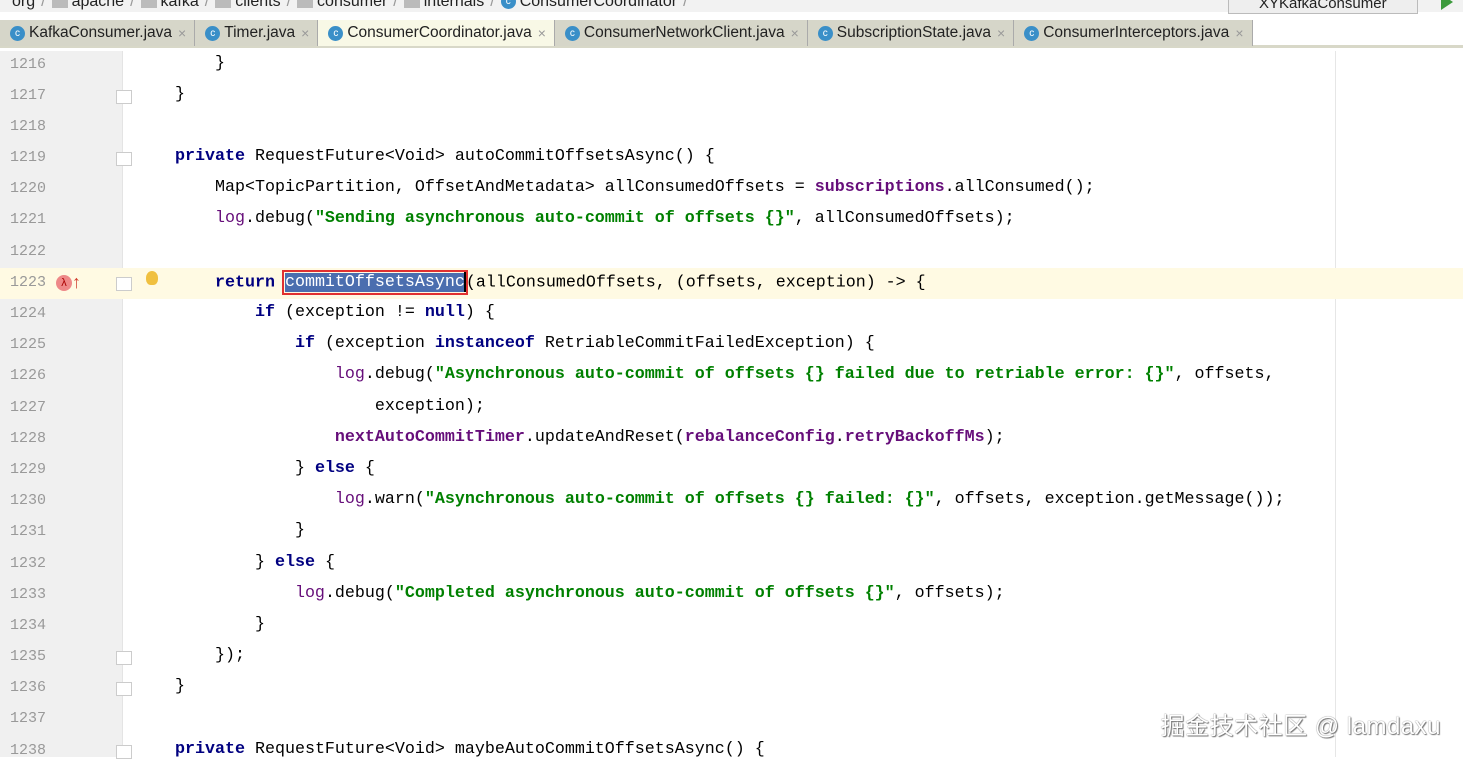 The width and height of the screenshot is (1463, 767). I want to click on line-number: 1230, so click(23, 500).